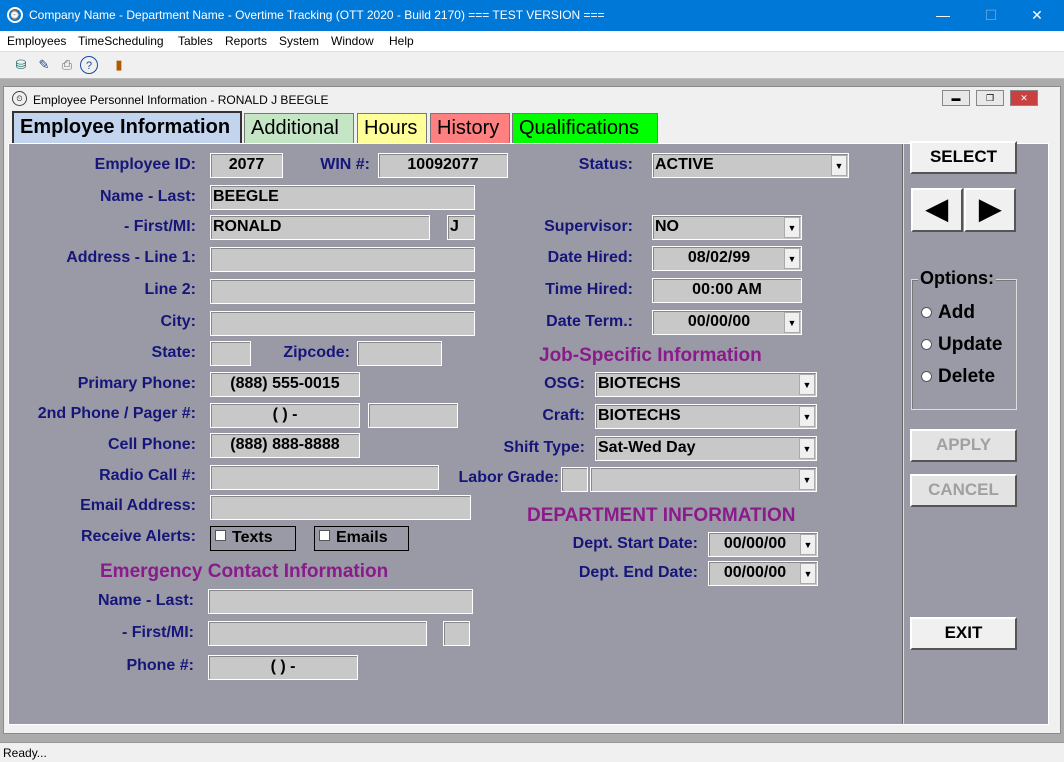  I want to click on craft-select: BIOTECHS ▼, so click(706, 416).